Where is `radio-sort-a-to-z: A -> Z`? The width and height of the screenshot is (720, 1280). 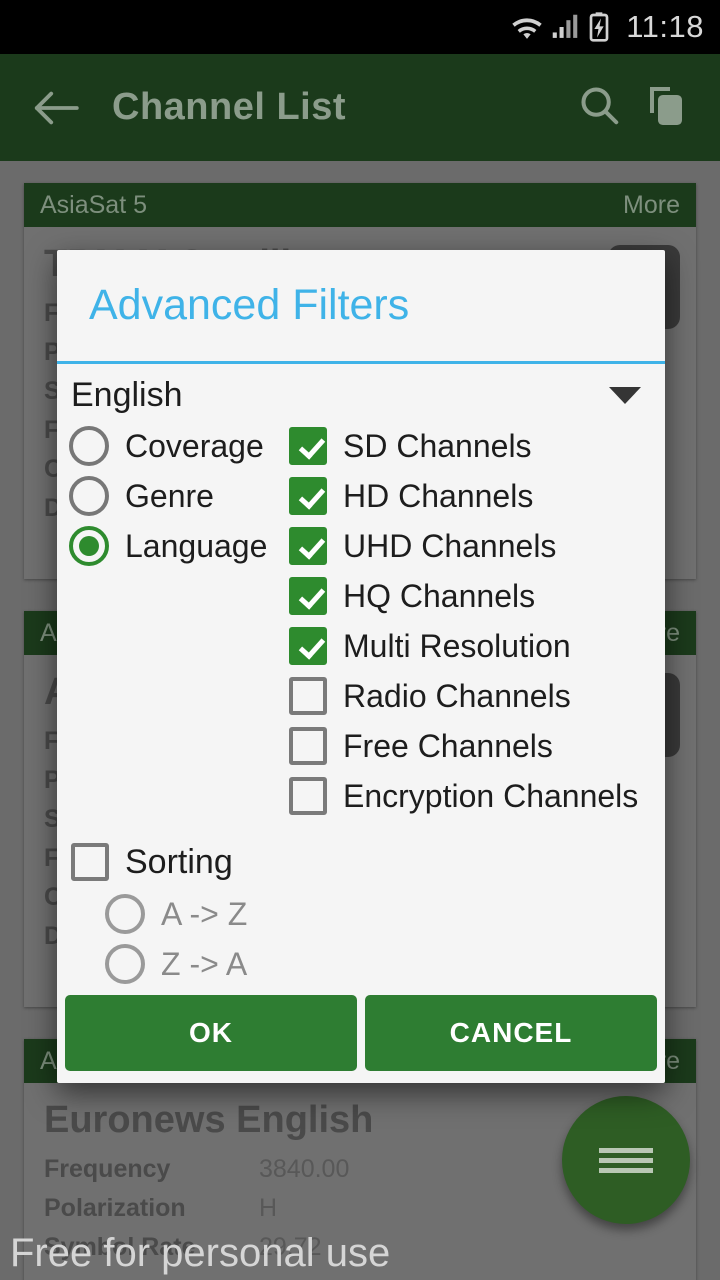 radio-sort-a-to-z: A -> Z is located at coordinates (385, 914).